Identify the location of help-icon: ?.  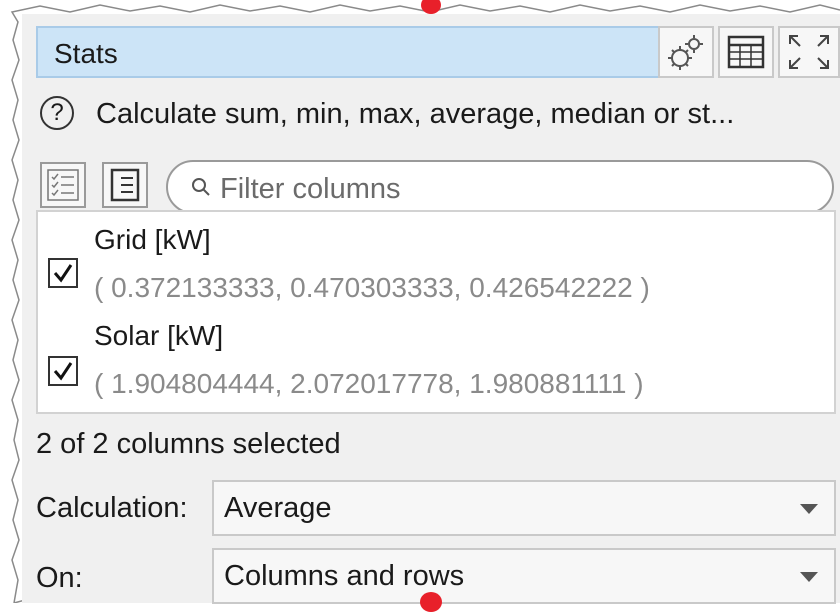
(57, 113).